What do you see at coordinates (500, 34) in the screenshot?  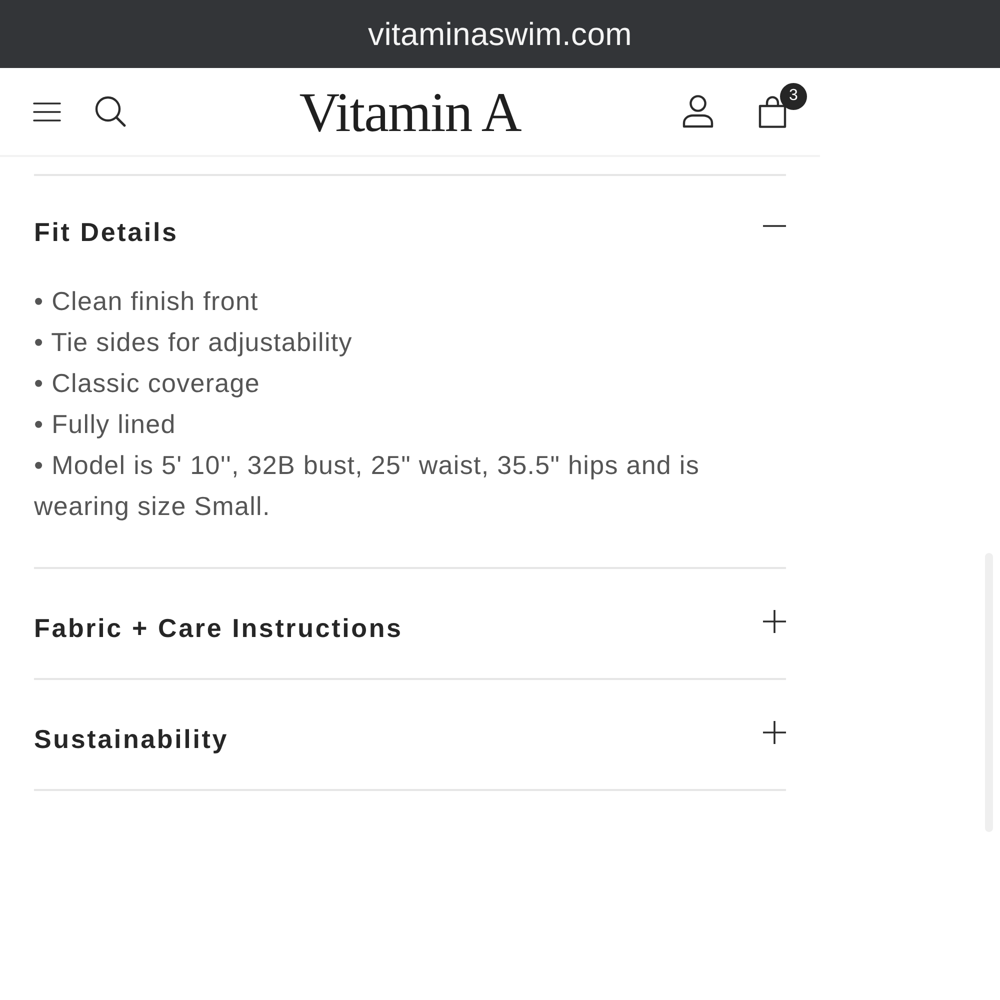 I see `url-text: vitaminaswim.com` at bounding box center [500, 34].